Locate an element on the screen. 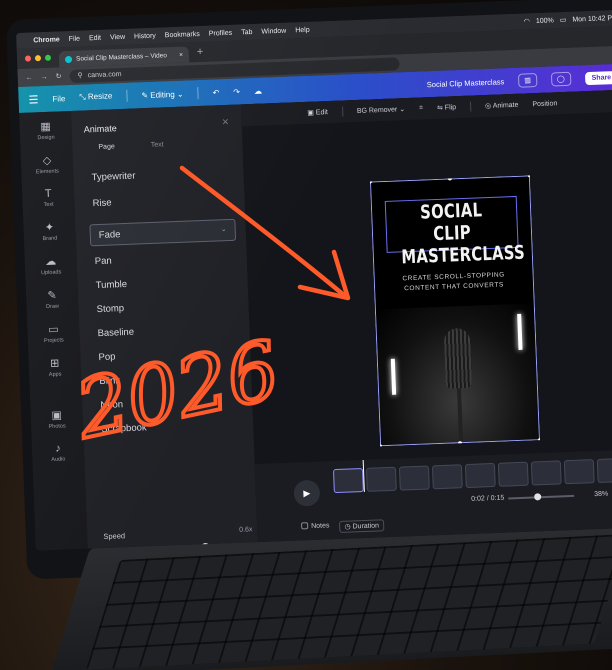 Image resolution: width=612 pixels, height=670 pixels. battery-level: 100% is located at coordinates (545, 21).